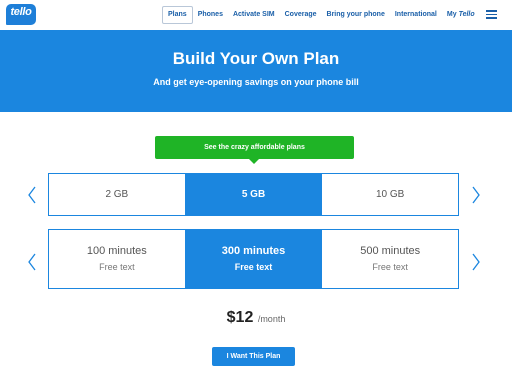 Image resolution: width=512 pixels, height=375 pixels. What do you see at coordinates (390, 259) in the screenshot?
I see `minutes-option-500: 500 minutes Free text` at bounding box center [390, 259].